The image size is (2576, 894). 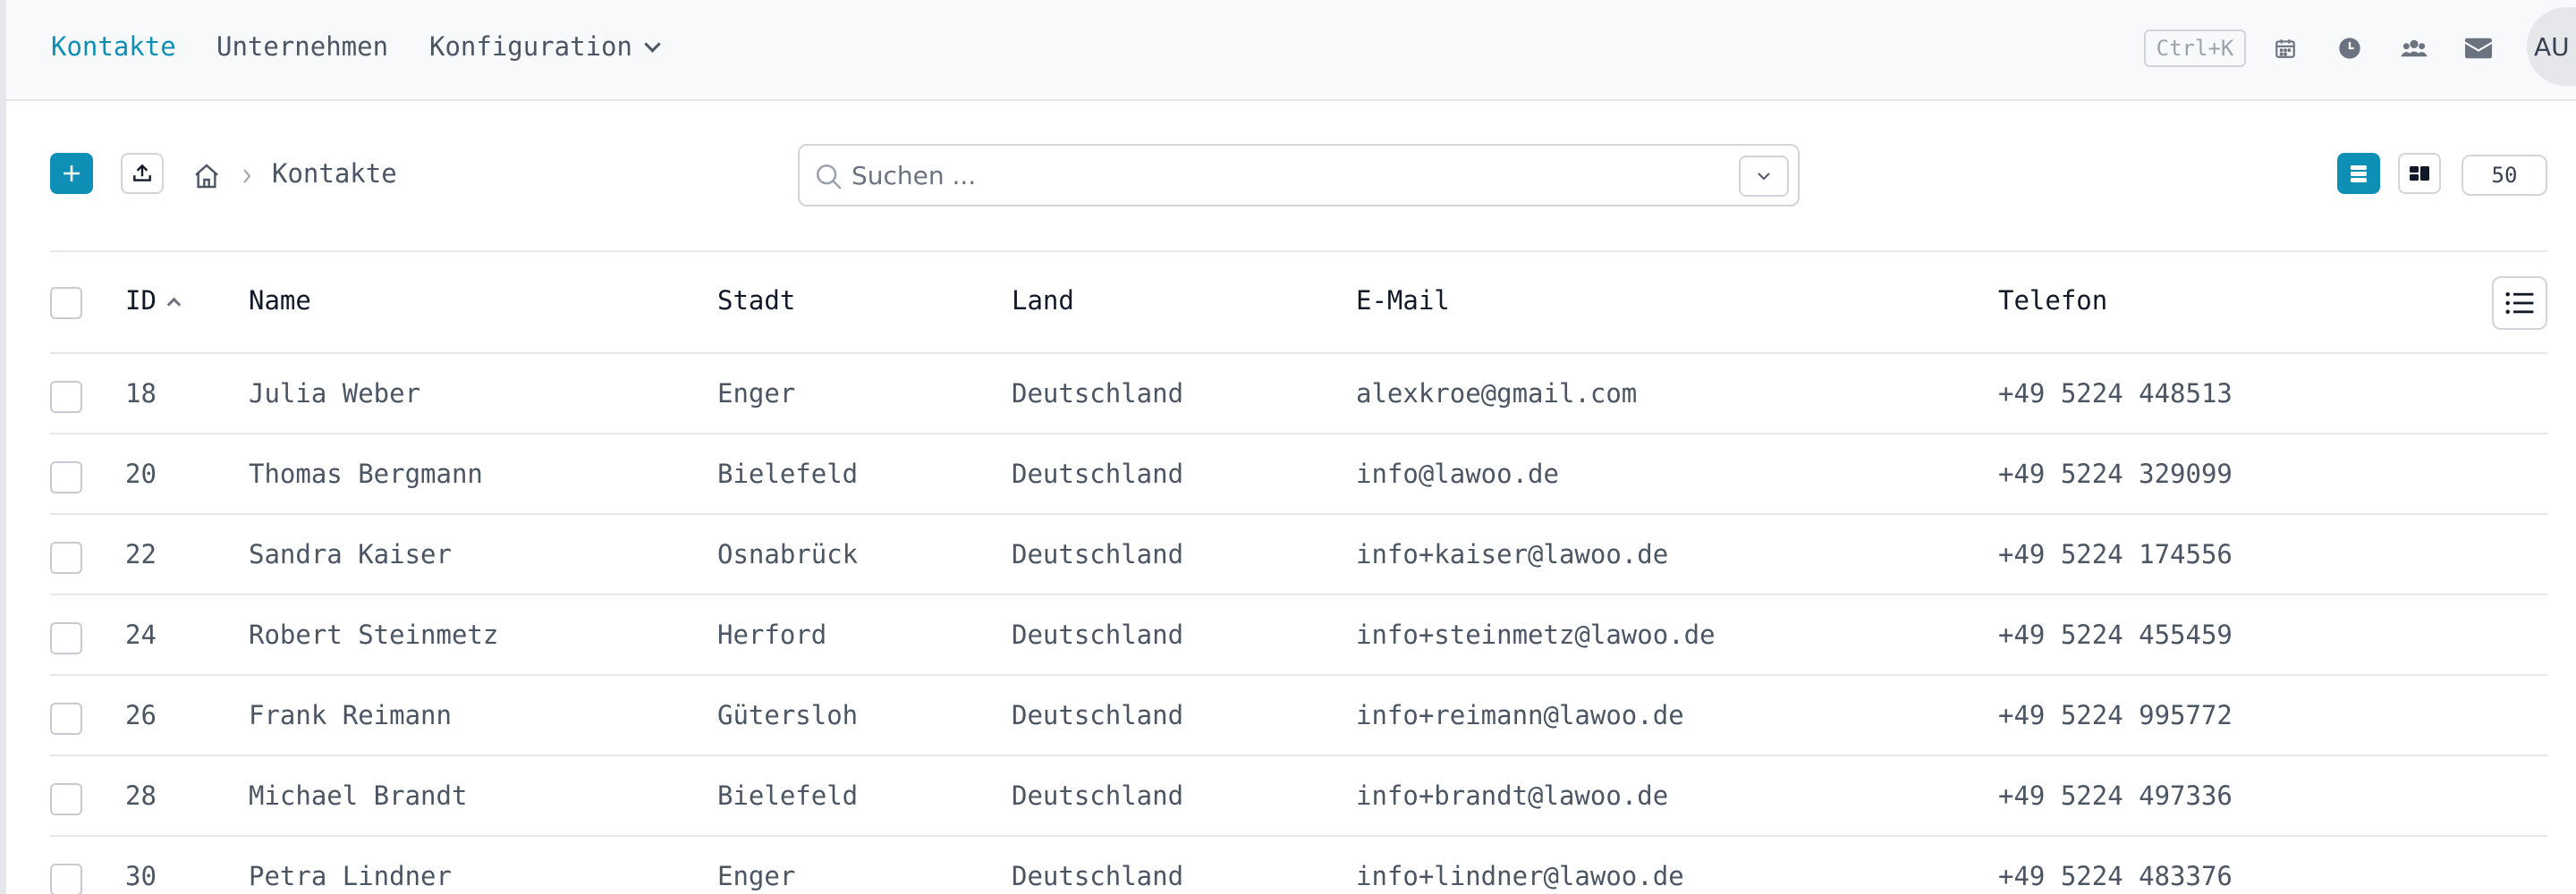 What do you see at coordinates (1536, 635) in the screenshot?
I see `cell-email: info+steinmetz@lawoo.de` at bounding box center [1536, 635].